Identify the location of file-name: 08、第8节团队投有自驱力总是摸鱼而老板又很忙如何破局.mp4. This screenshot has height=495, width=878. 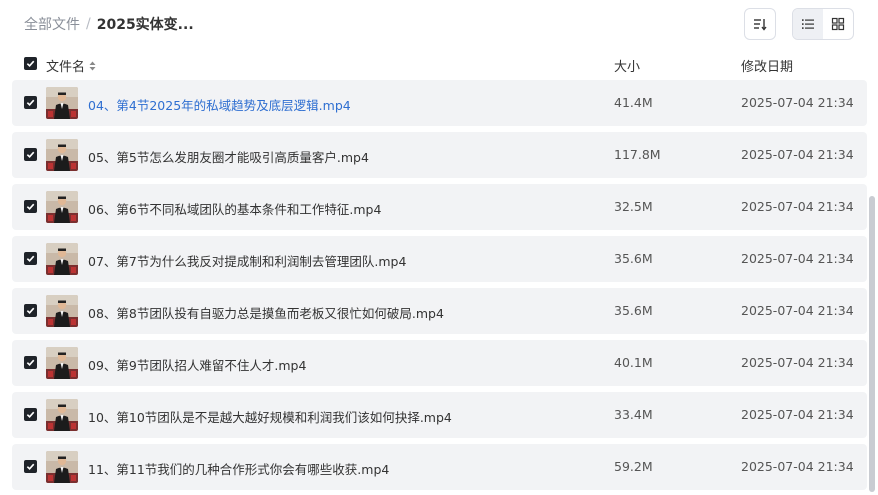
(266, 312).